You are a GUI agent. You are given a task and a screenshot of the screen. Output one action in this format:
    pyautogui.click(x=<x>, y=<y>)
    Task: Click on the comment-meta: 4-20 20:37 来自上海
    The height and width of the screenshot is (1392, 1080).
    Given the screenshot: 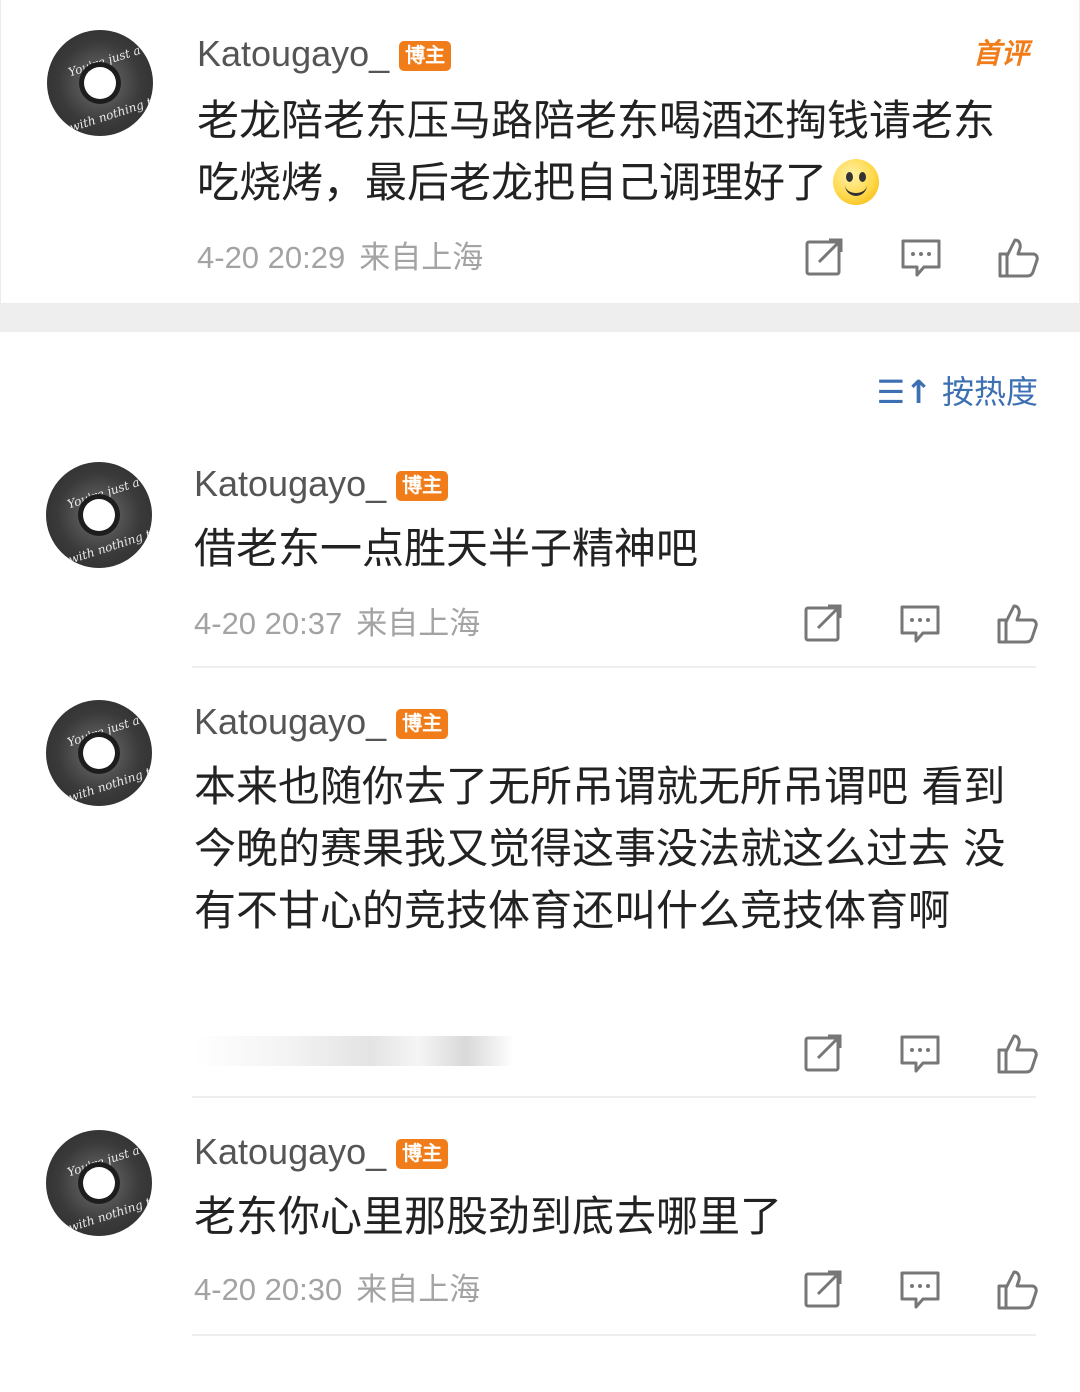 What is the action you would take?
    pyautogui.click(x=337, y=624)
    